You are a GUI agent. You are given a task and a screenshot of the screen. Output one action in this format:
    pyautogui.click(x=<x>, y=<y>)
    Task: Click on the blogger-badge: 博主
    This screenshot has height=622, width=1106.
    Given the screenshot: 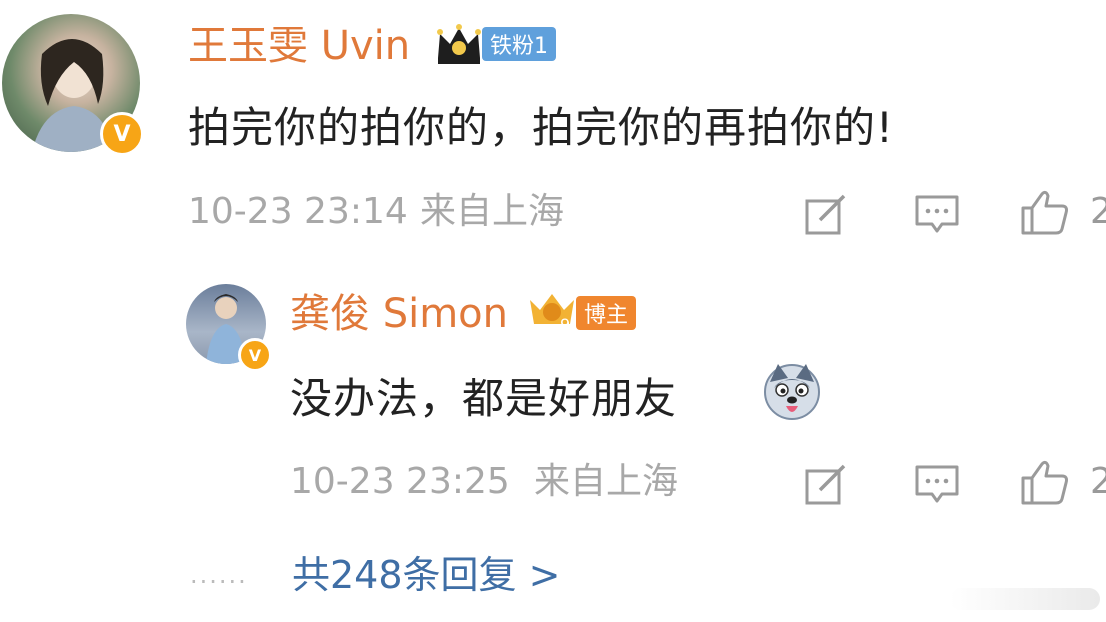 What is the action you would take?
    pyautogui.click(x=606, y=313)
    